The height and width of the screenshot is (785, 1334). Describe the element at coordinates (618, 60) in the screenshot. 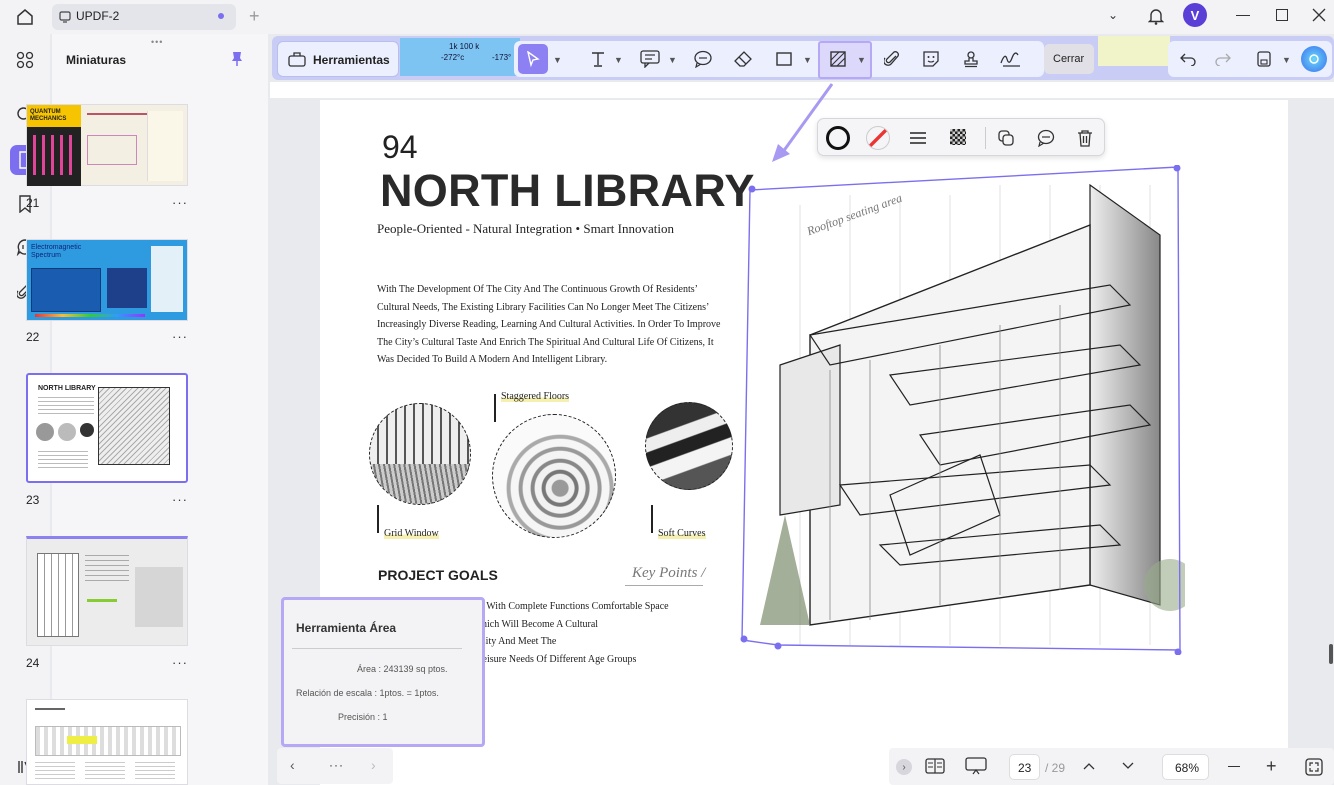

I see `text-dropdown-icon: ▼` at that location.